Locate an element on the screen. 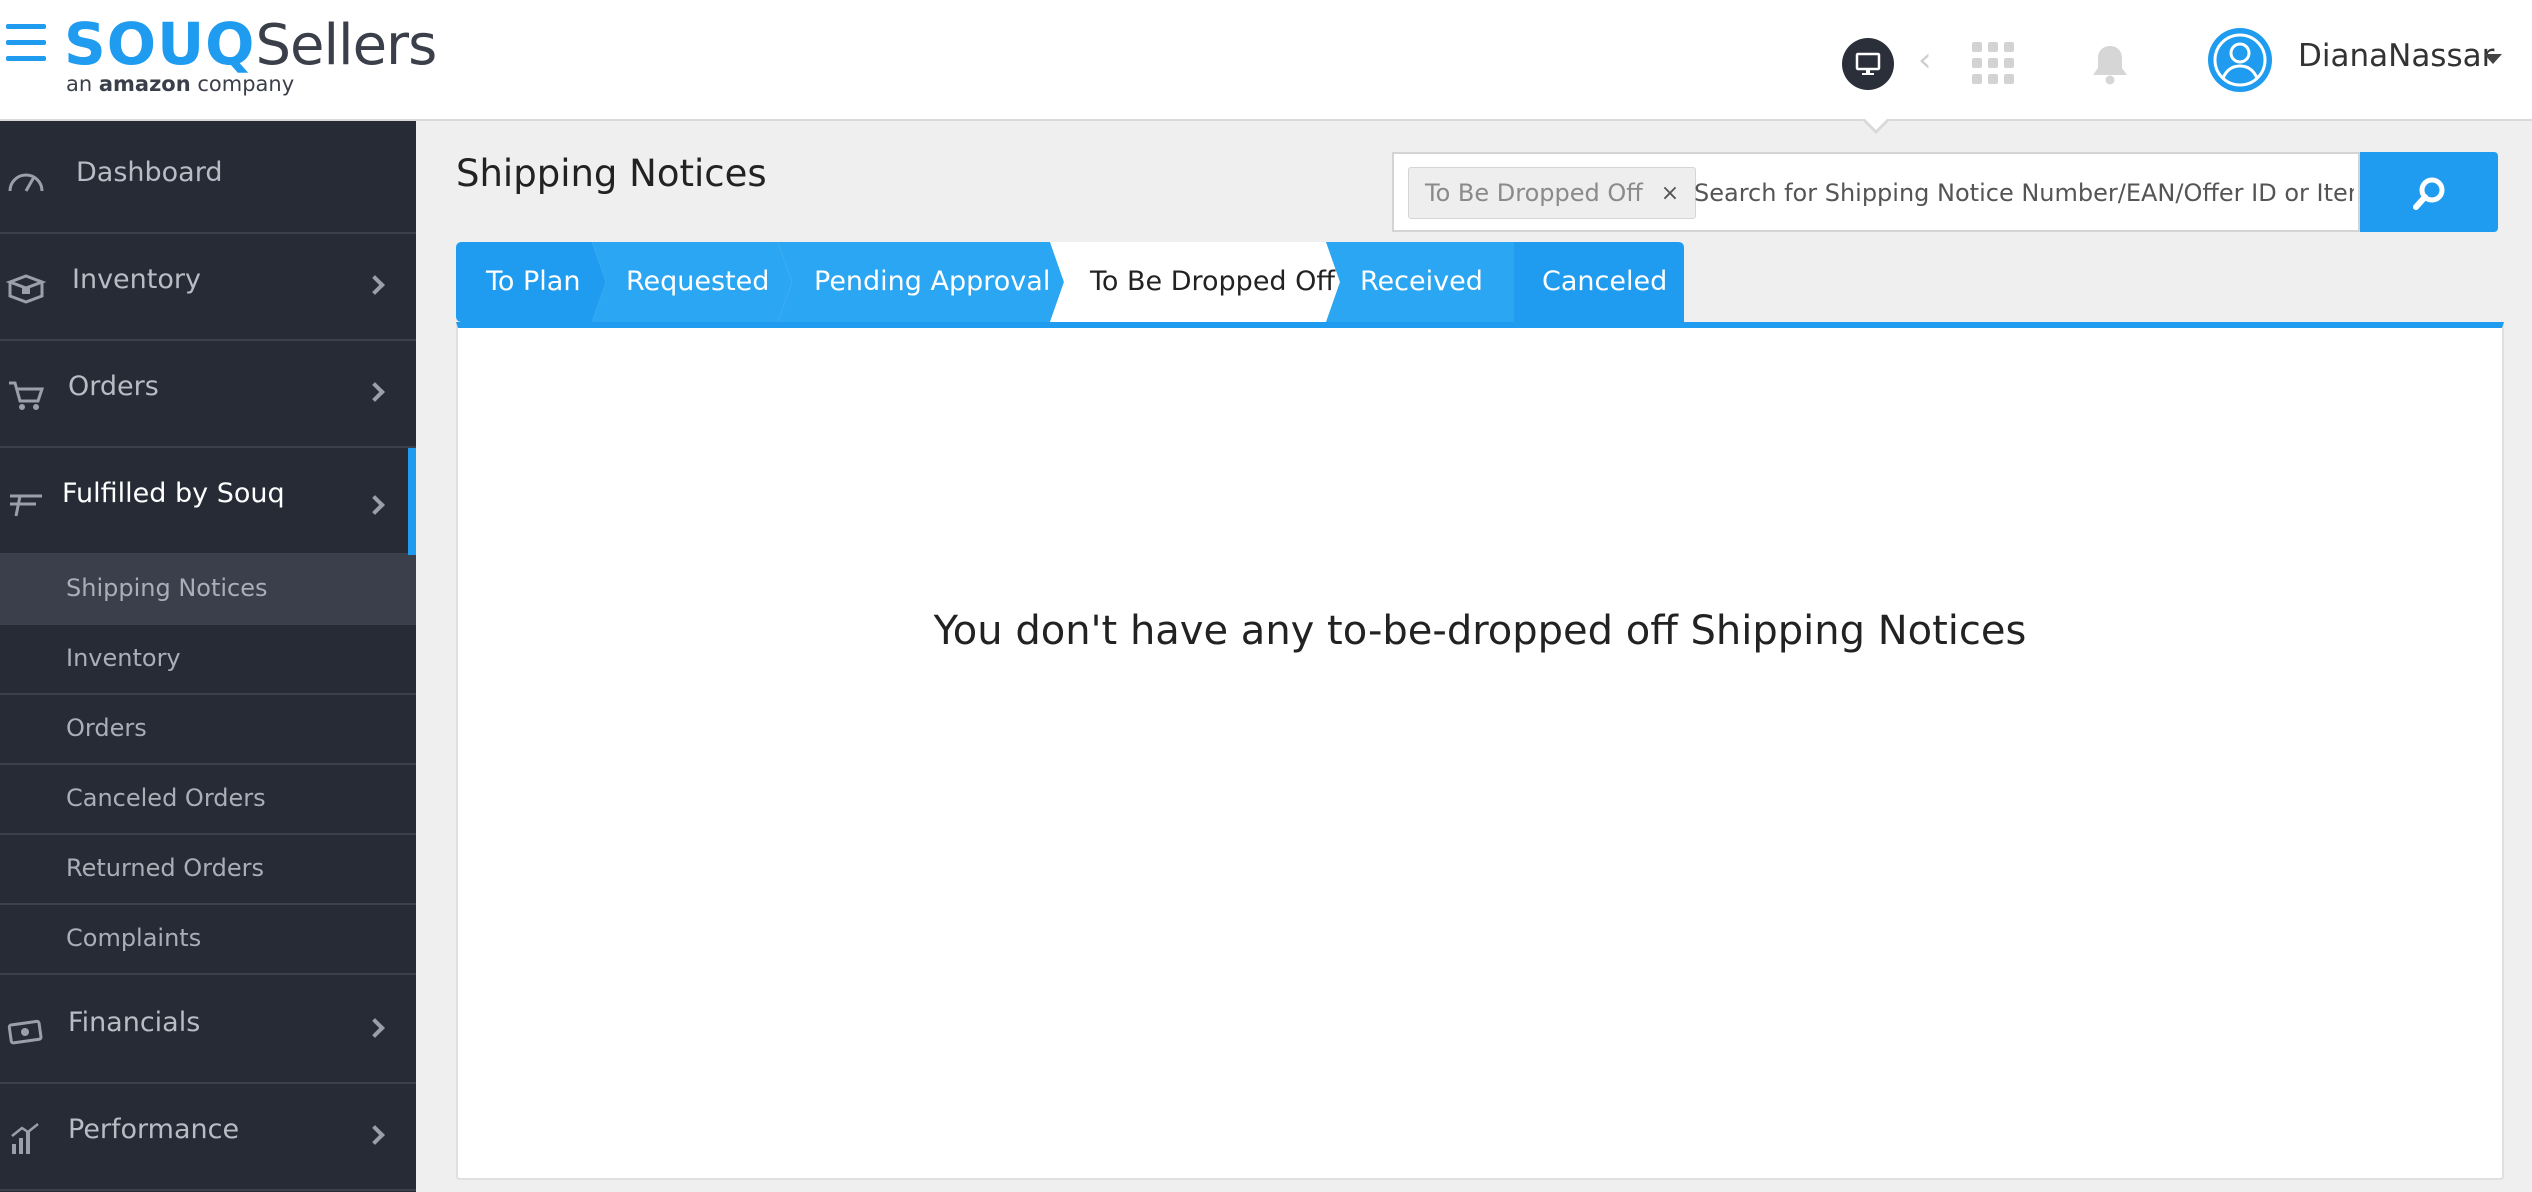 This screenshot has height=1192, width=2532. search-button is located at coordinates (2429, 192).